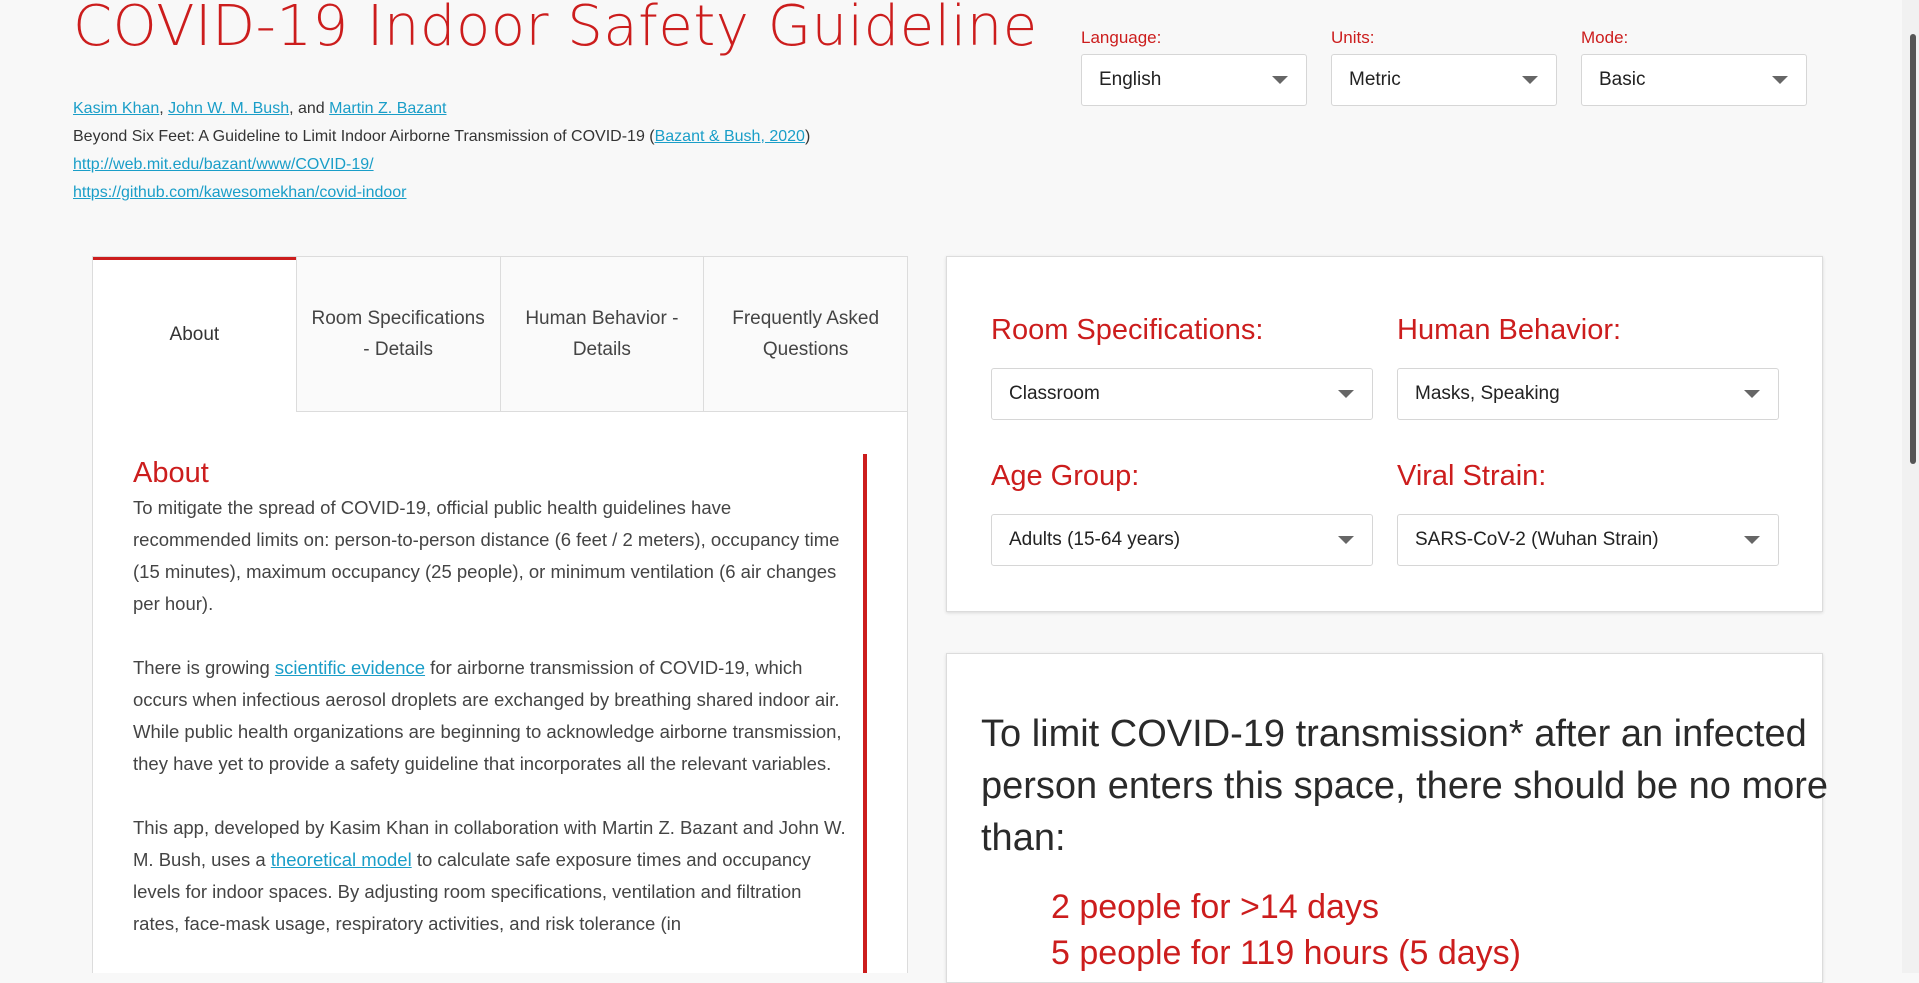 The width and height of the screenshot is (1919, 983). What do you see at coordinates (223, 164) in the screenshot?
I see `mit-page-link: http://web.mit.edu/bazant/www/COVID-19/` at bounding box center [223, 164].